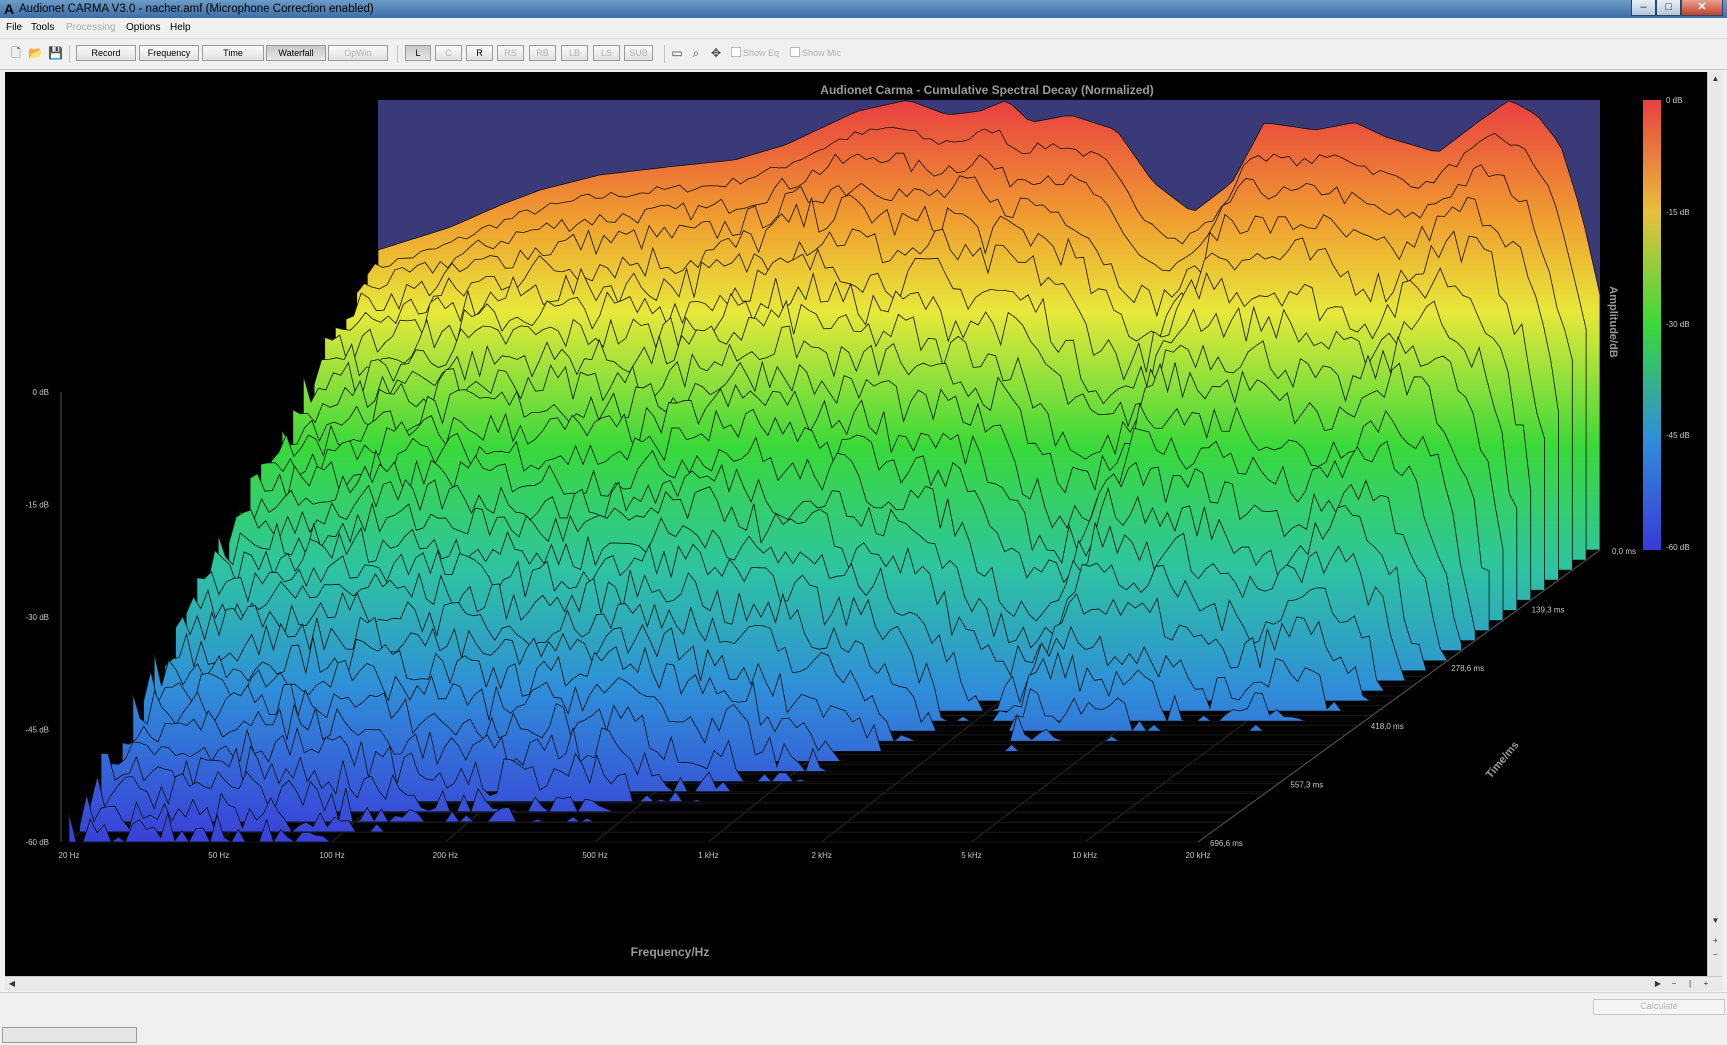 This screenshot has width=1727, height=1045. What do you see at coordinates (1467, 668) in the screenshot?
I see `z-tick-label: 278,6 ms` at bounding box center [1467, 668].